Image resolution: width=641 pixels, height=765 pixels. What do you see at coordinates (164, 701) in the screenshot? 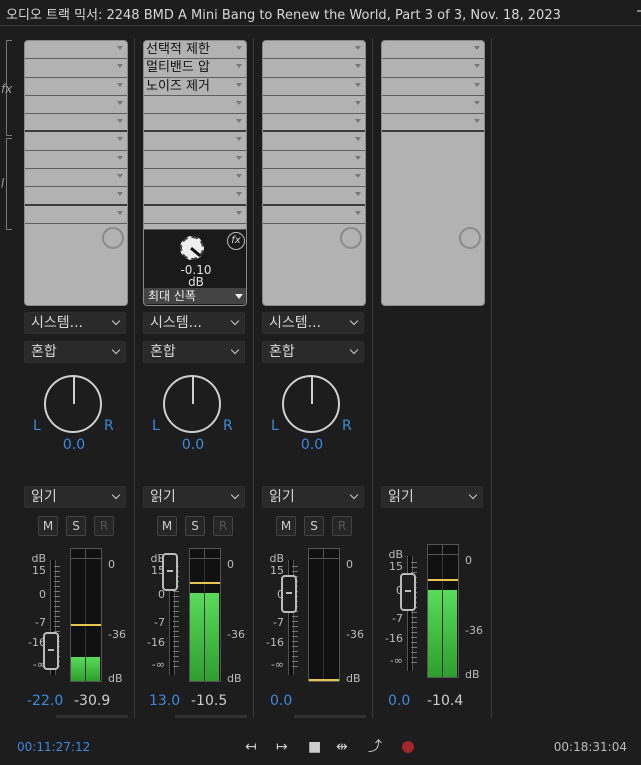
I see `volume-value: 13.0` at bounding box center [164, 701].